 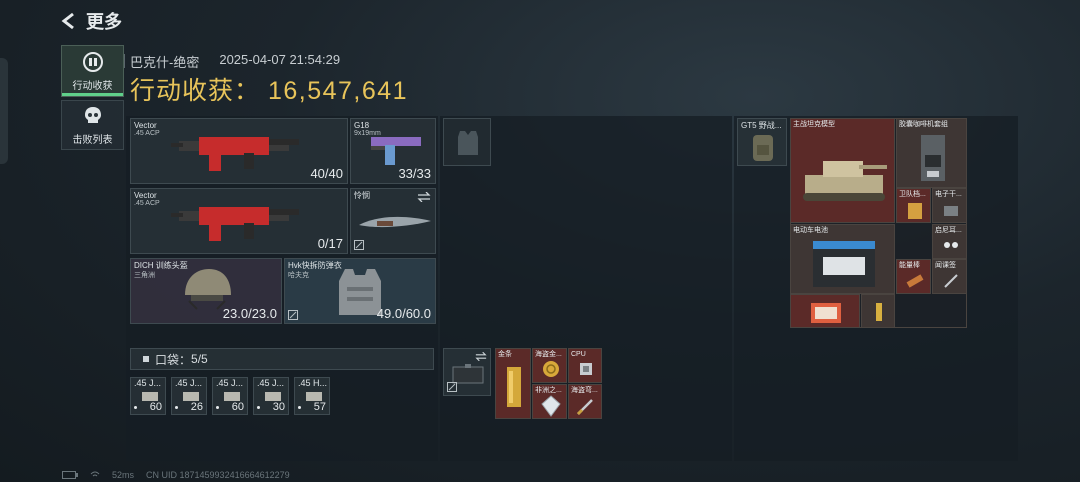 I want to click on back-button: 更多, so click(x=91, y=21).